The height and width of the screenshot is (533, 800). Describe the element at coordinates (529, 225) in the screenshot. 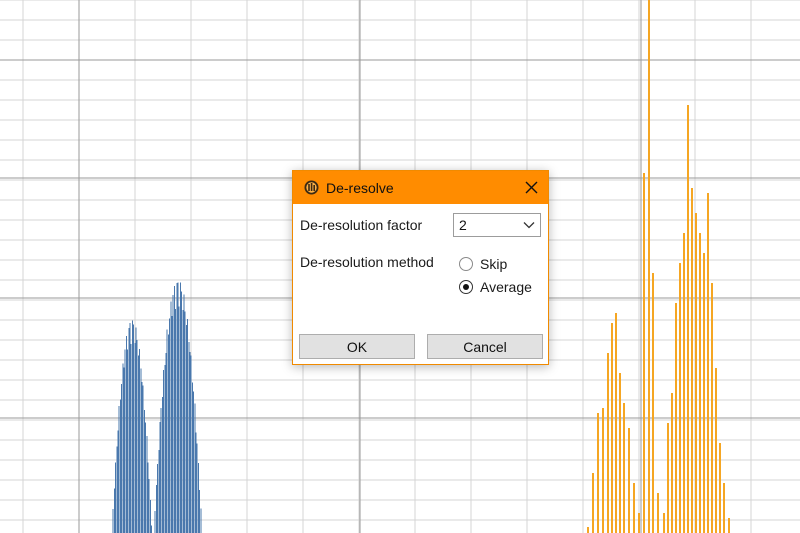

I see `chevron-down-icon` at that location.